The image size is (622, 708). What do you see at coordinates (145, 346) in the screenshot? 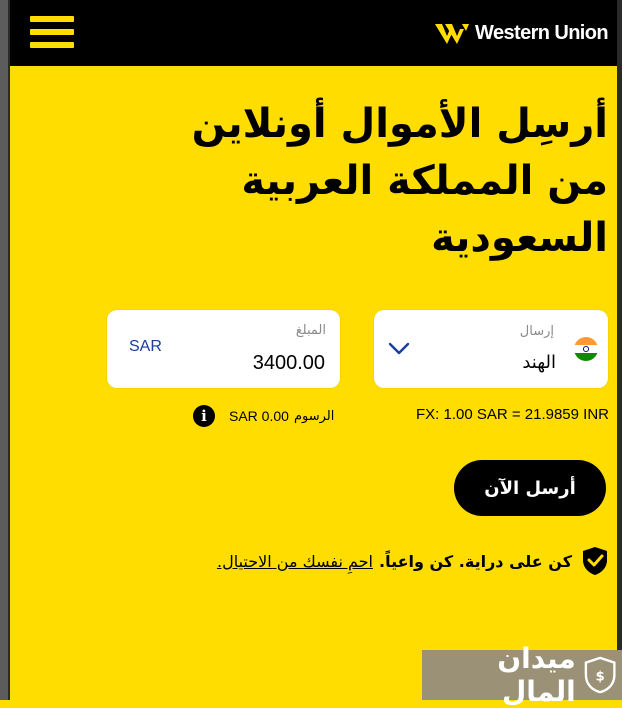
I see `currency-code: SAR` at bounding box center [145, 346].